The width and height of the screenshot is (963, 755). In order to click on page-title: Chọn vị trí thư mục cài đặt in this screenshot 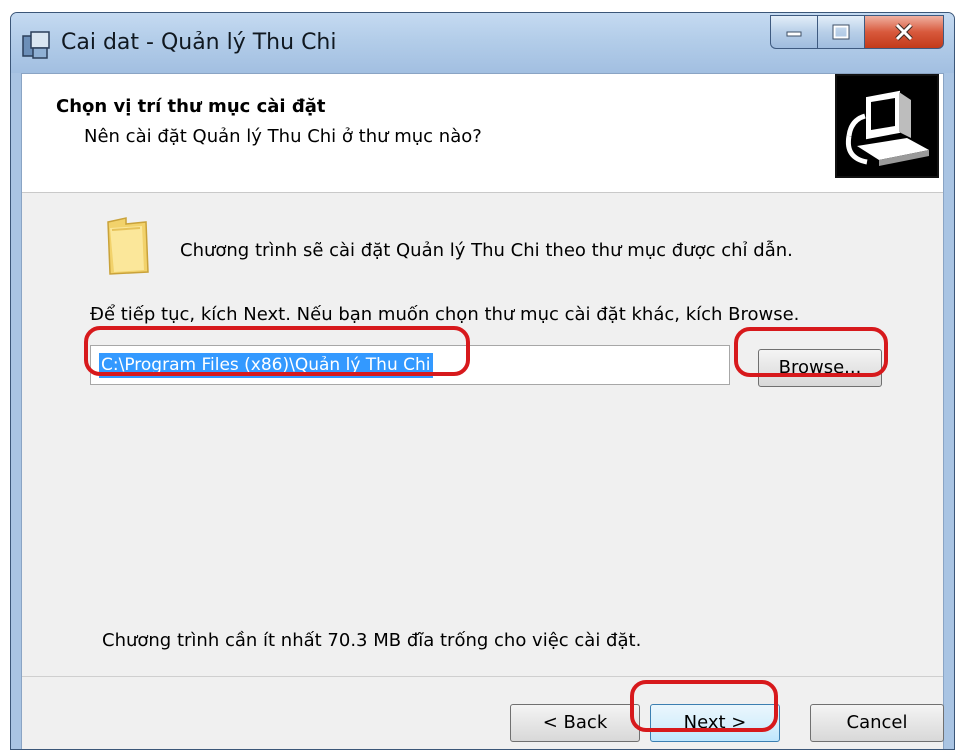, I will do `click(191, 106)`.